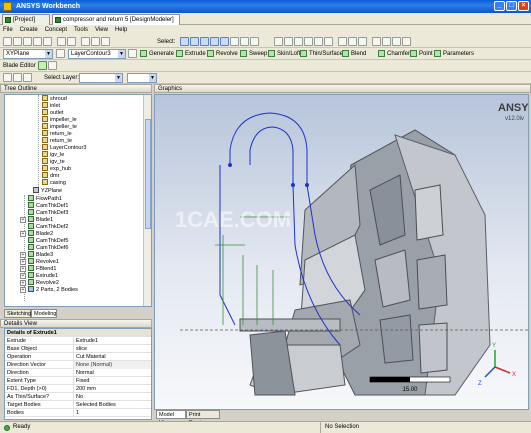 This screenshot has height=433, width=531. I want to click on blade-editor-icon, so click(42, 65).